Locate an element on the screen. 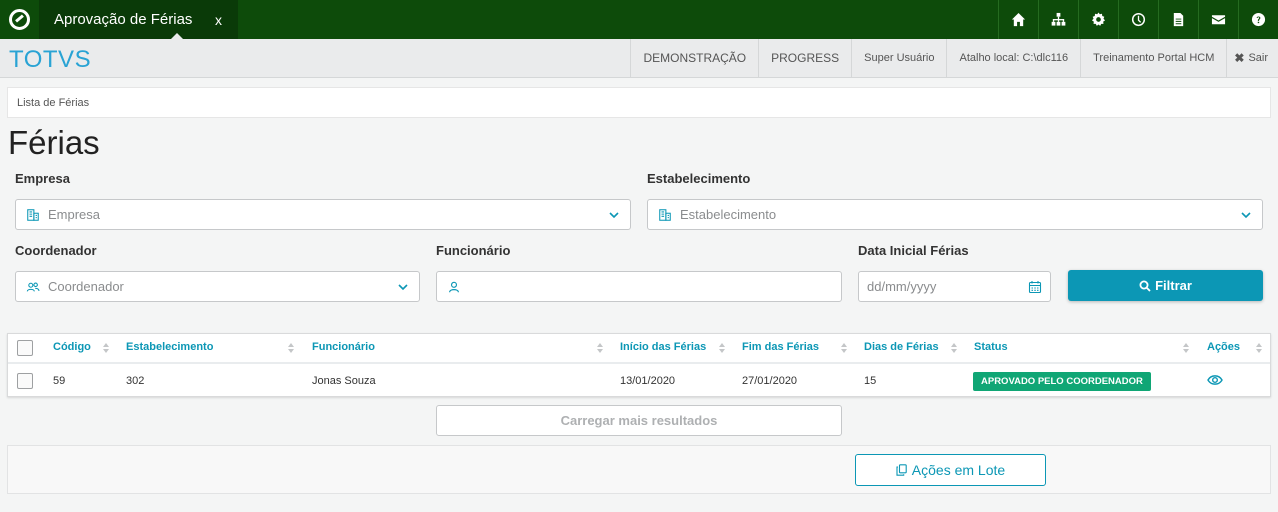 This screenshot has width=1278, height=512. estabelecimento-select: Estabelecimento is located at coordinates (955, 214).